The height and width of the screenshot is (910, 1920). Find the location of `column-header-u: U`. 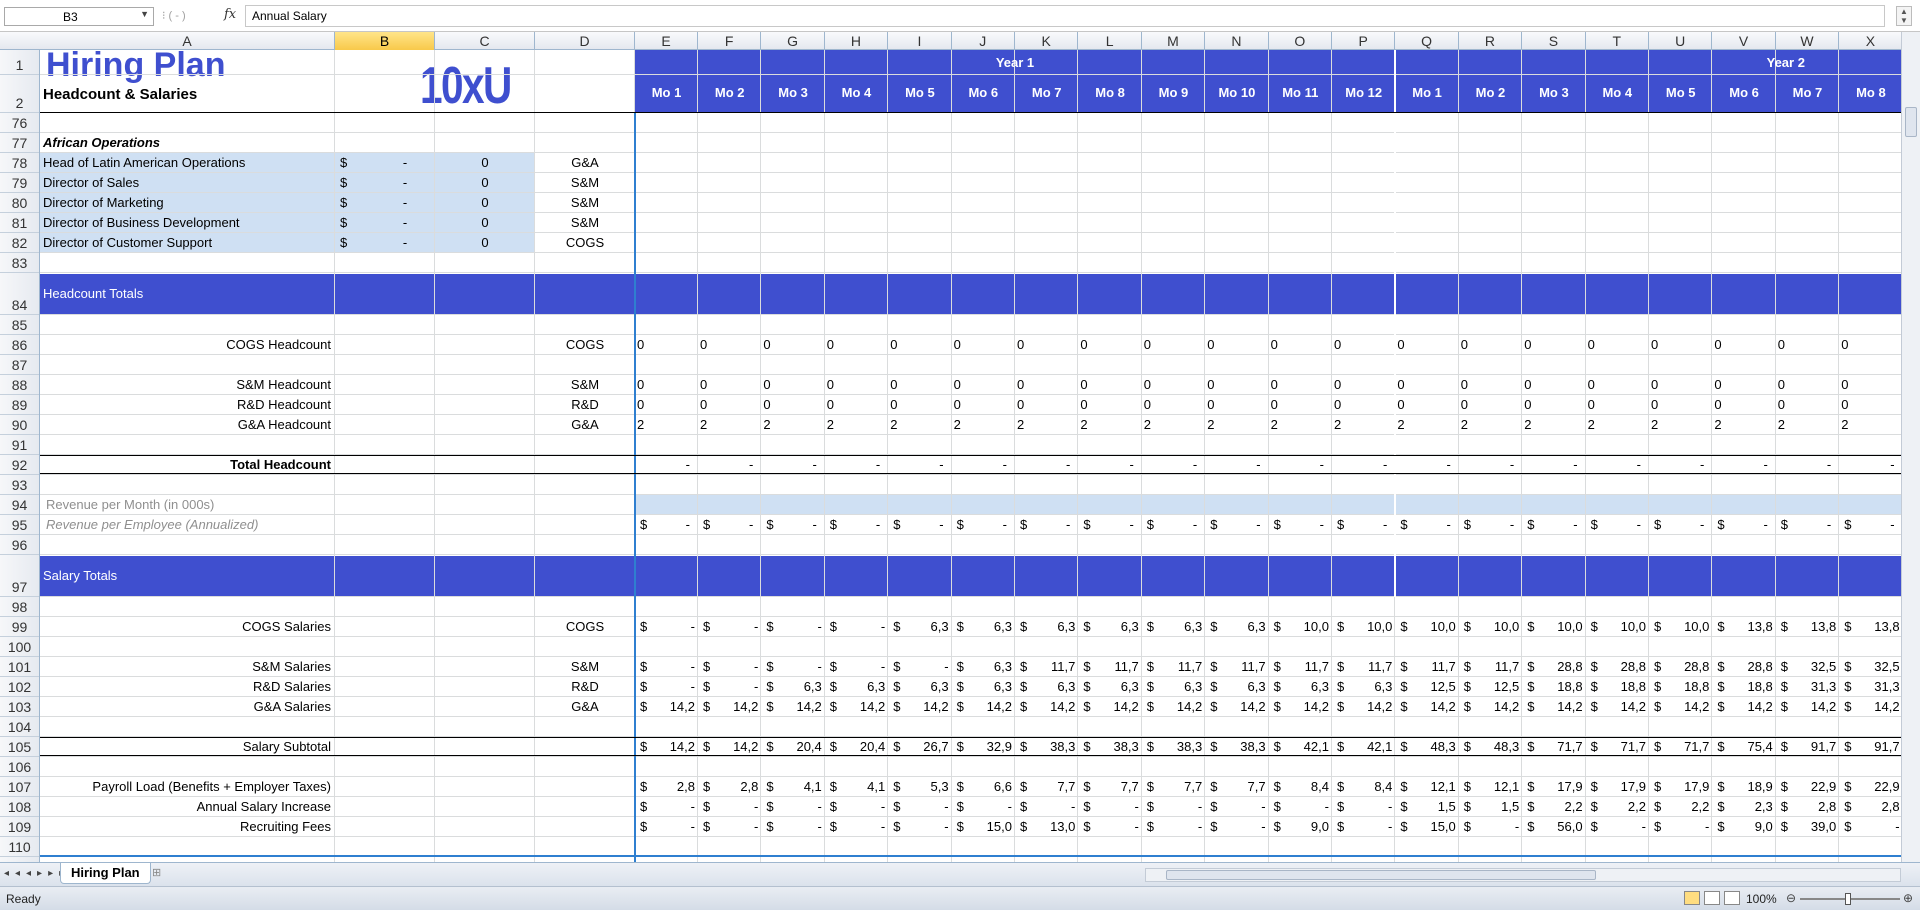

column-header-u: U is located at coordinates (1681, 41).